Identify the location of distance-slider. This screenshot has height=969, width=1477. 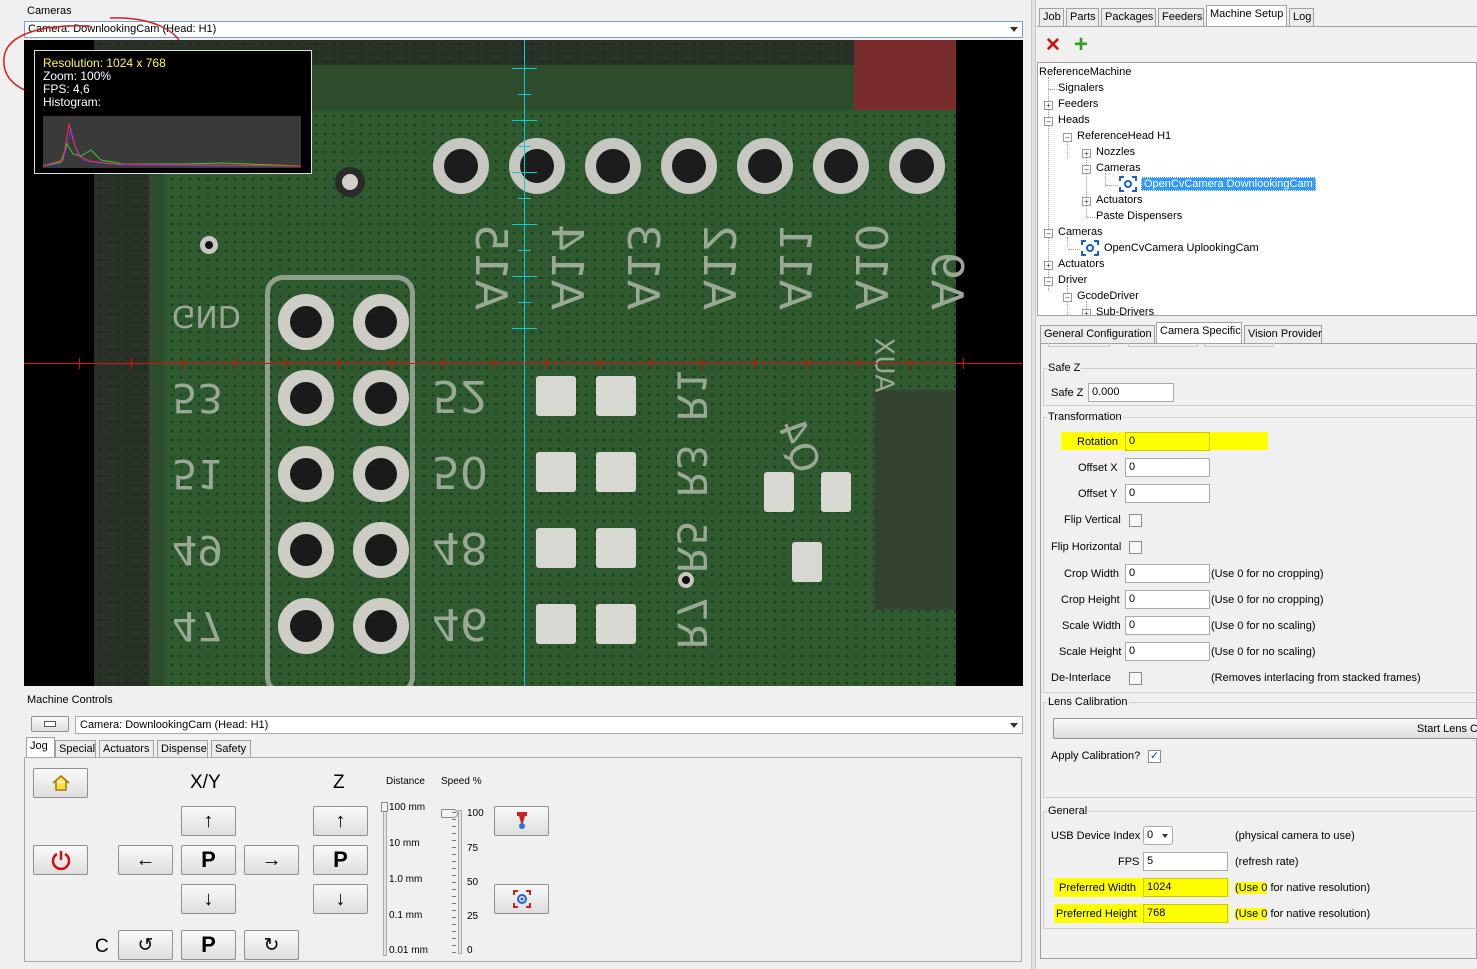
(385, 881).